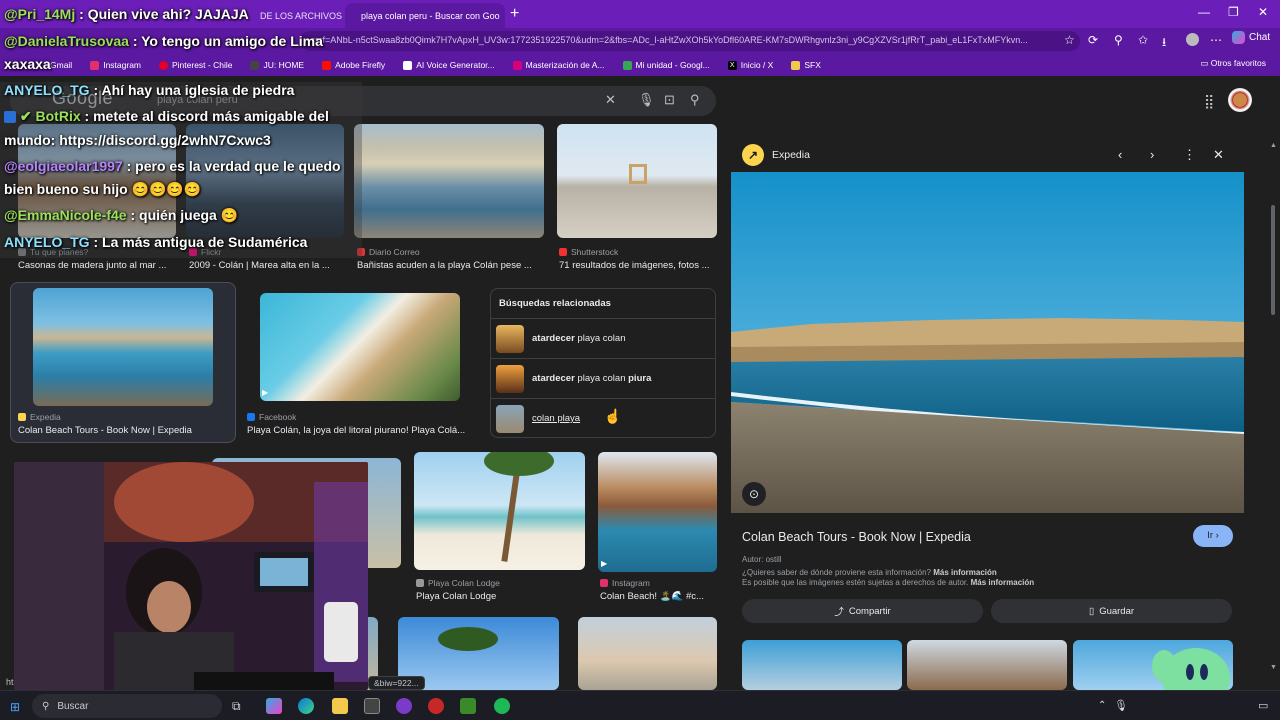  Describe the element at coordinates (127, 706) in the screenshot. I see `taskbar-search: ⚲ Buscar` at that location.